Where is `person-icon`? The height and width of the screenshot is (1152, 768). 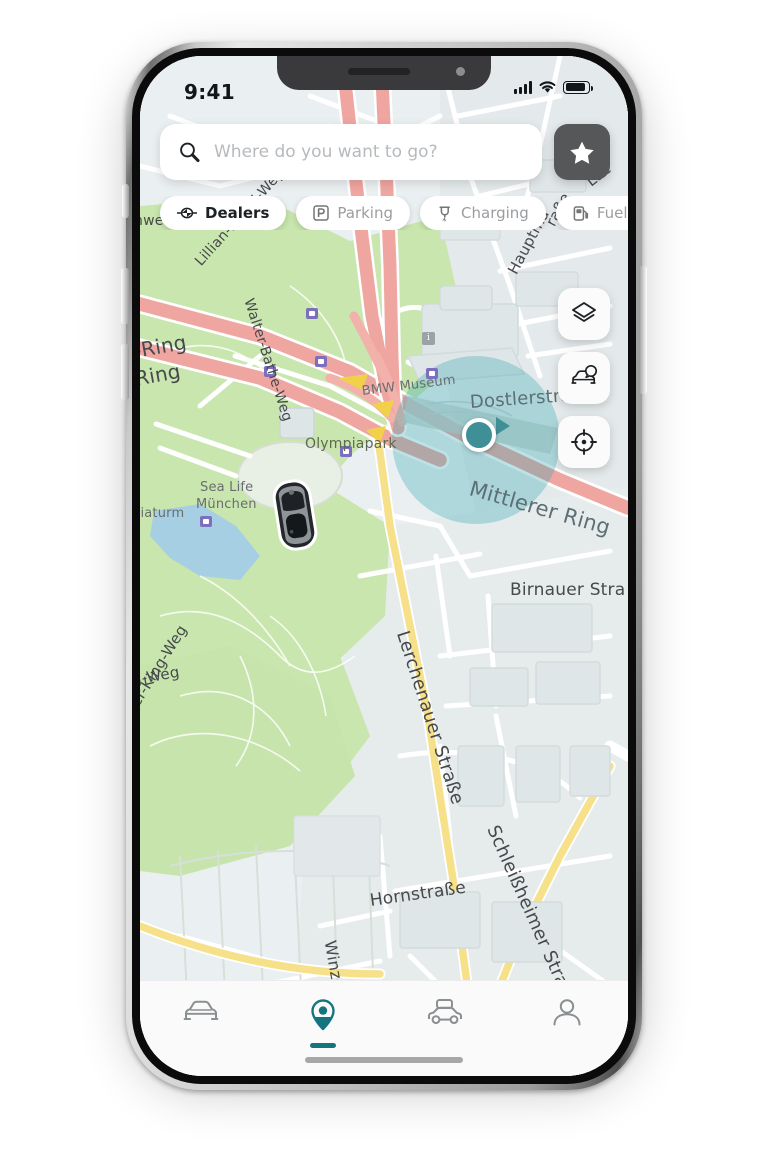
person-icon is located at coordinates (567, 1012).